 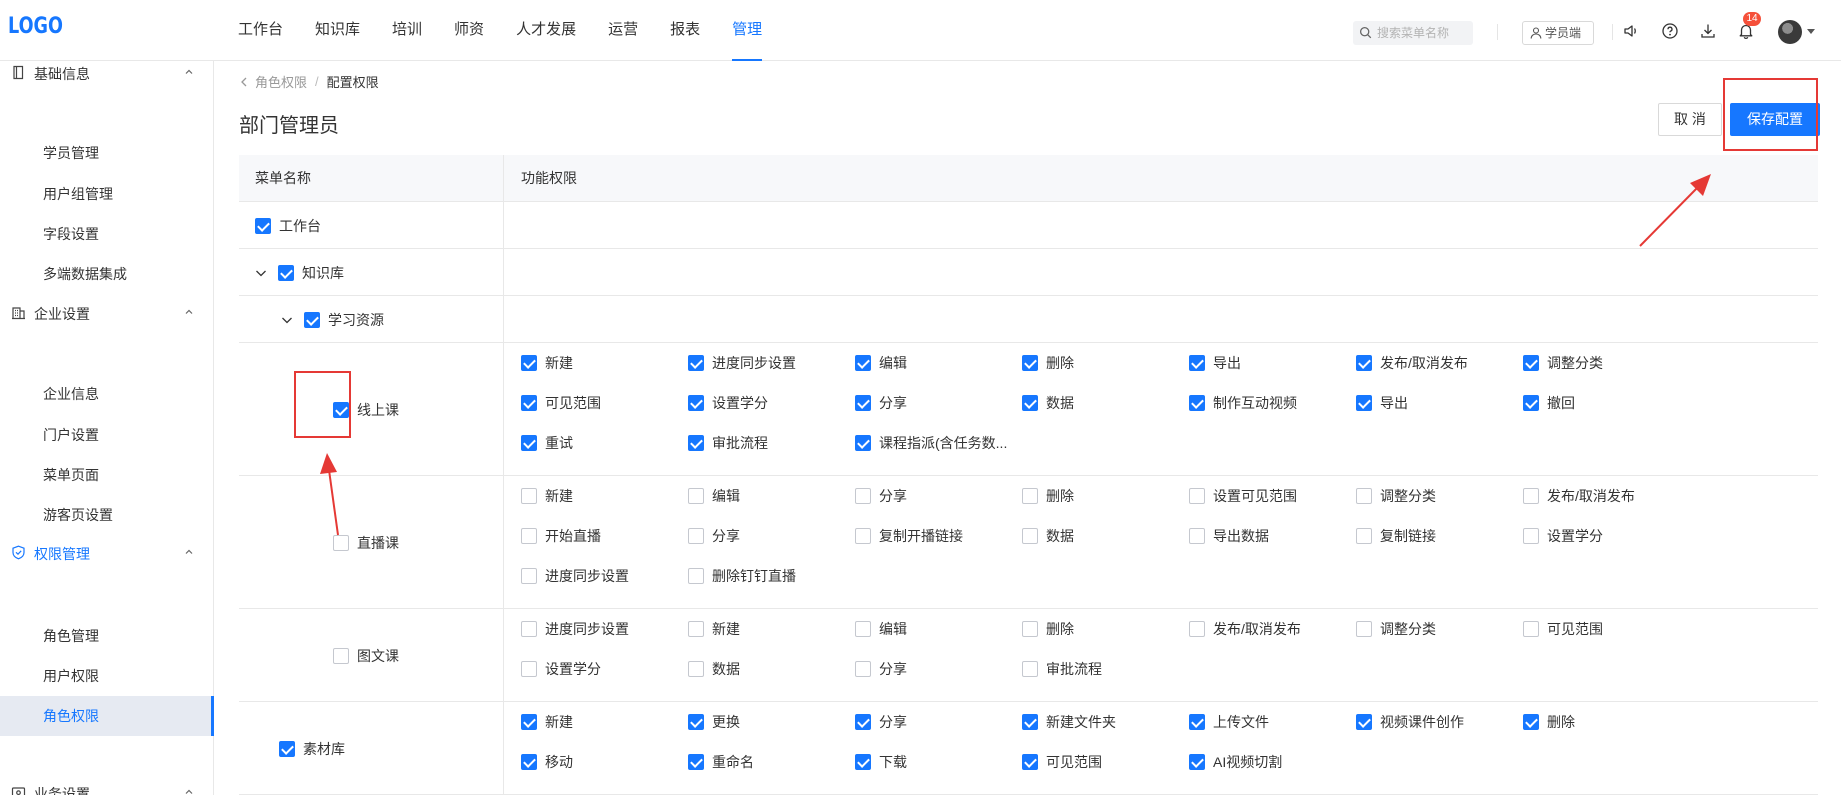 I want to click on permission-option: 移动, so click(x=547, y=762).